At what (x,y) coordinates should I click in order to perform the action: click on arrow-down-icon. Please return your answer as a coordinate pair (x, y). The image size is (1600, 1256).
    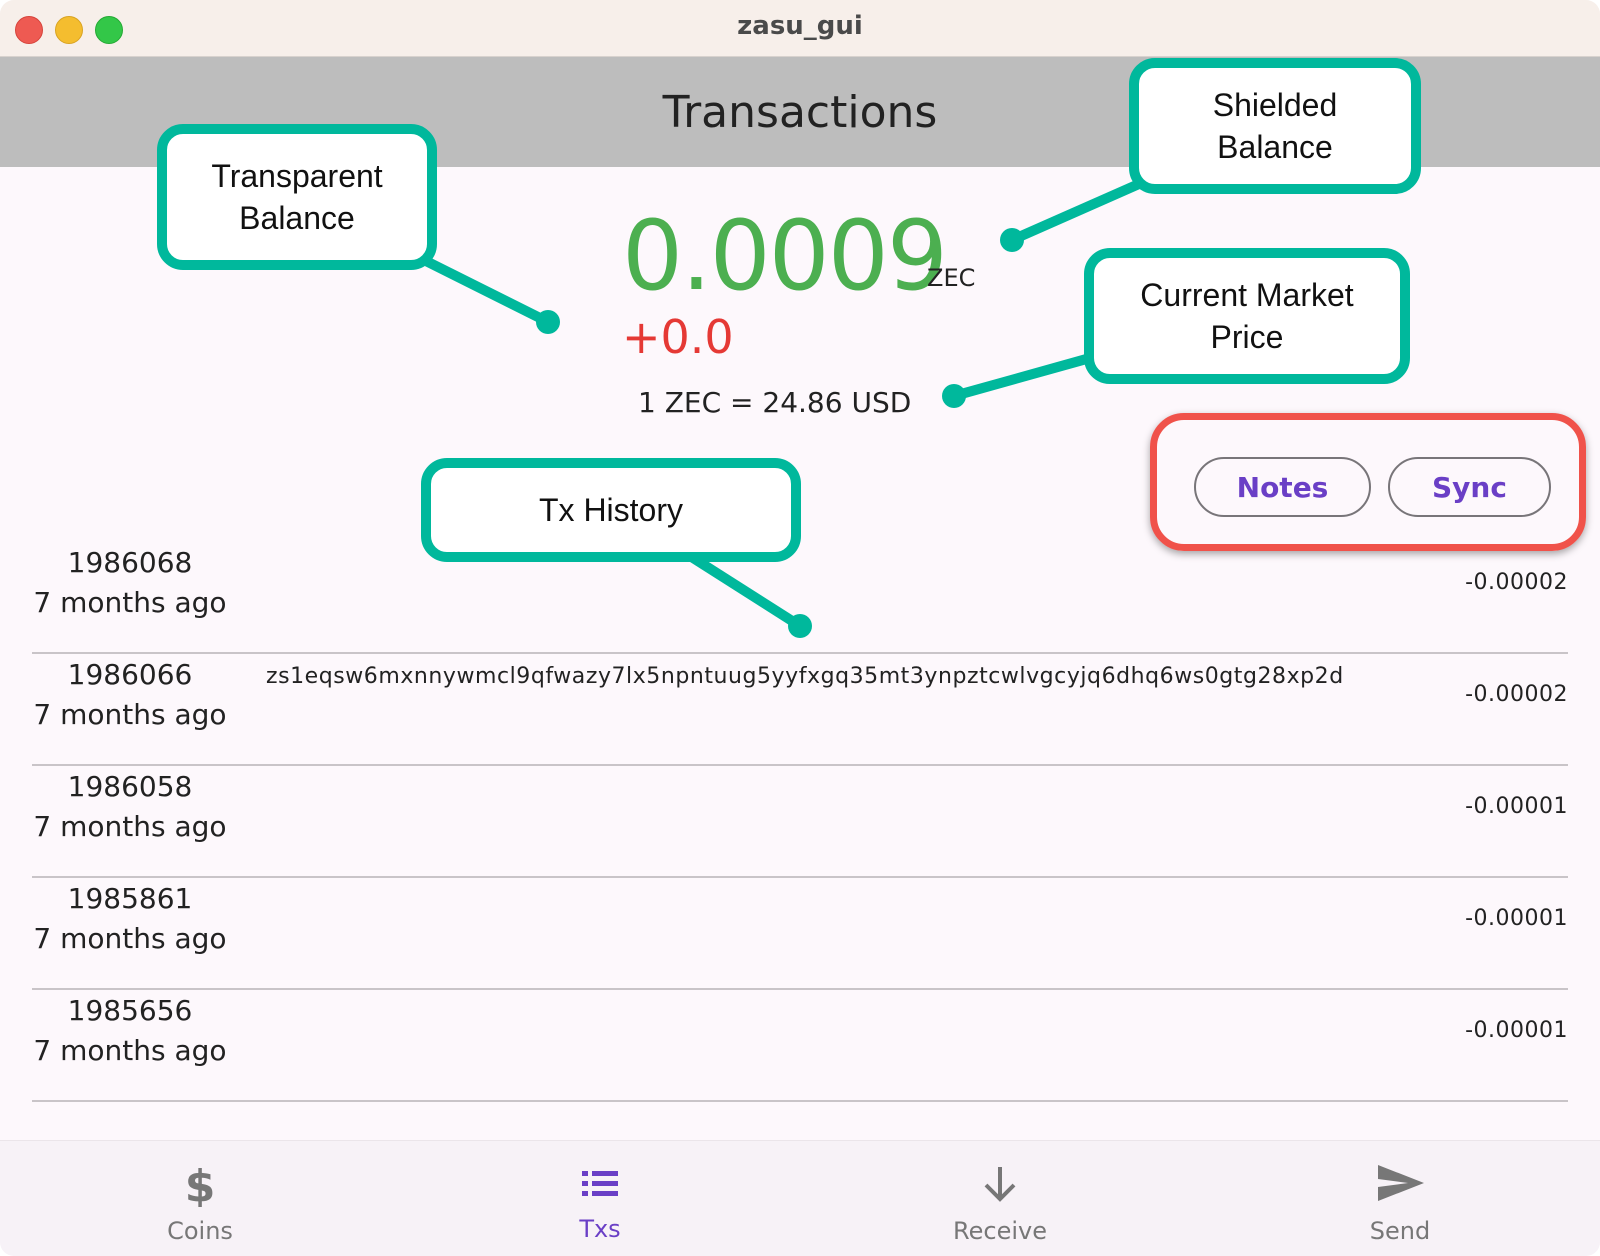
    Looking at the image, I should click on (1000, 1184).